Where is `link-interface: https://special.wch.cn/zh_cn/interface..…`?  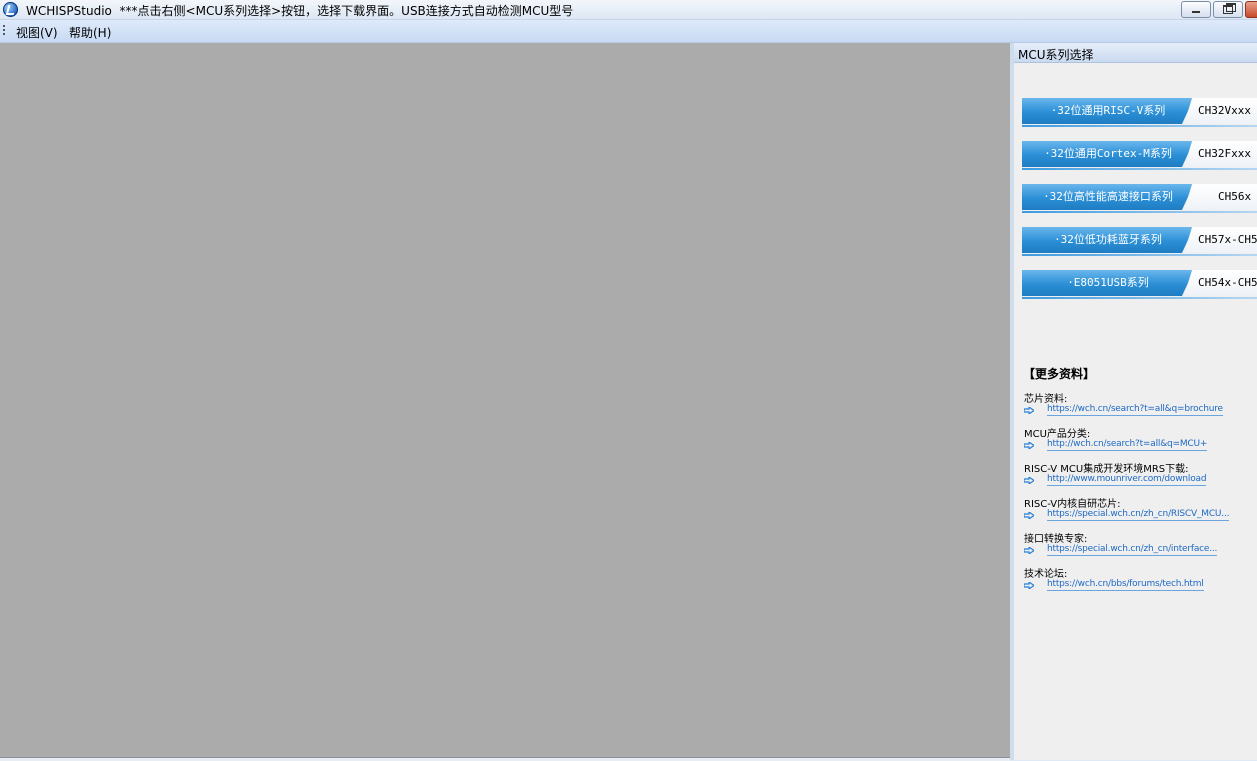
link-interface: https://special.wch.cn/zh_cn/interface..… is located at coordinates (1132, 550).